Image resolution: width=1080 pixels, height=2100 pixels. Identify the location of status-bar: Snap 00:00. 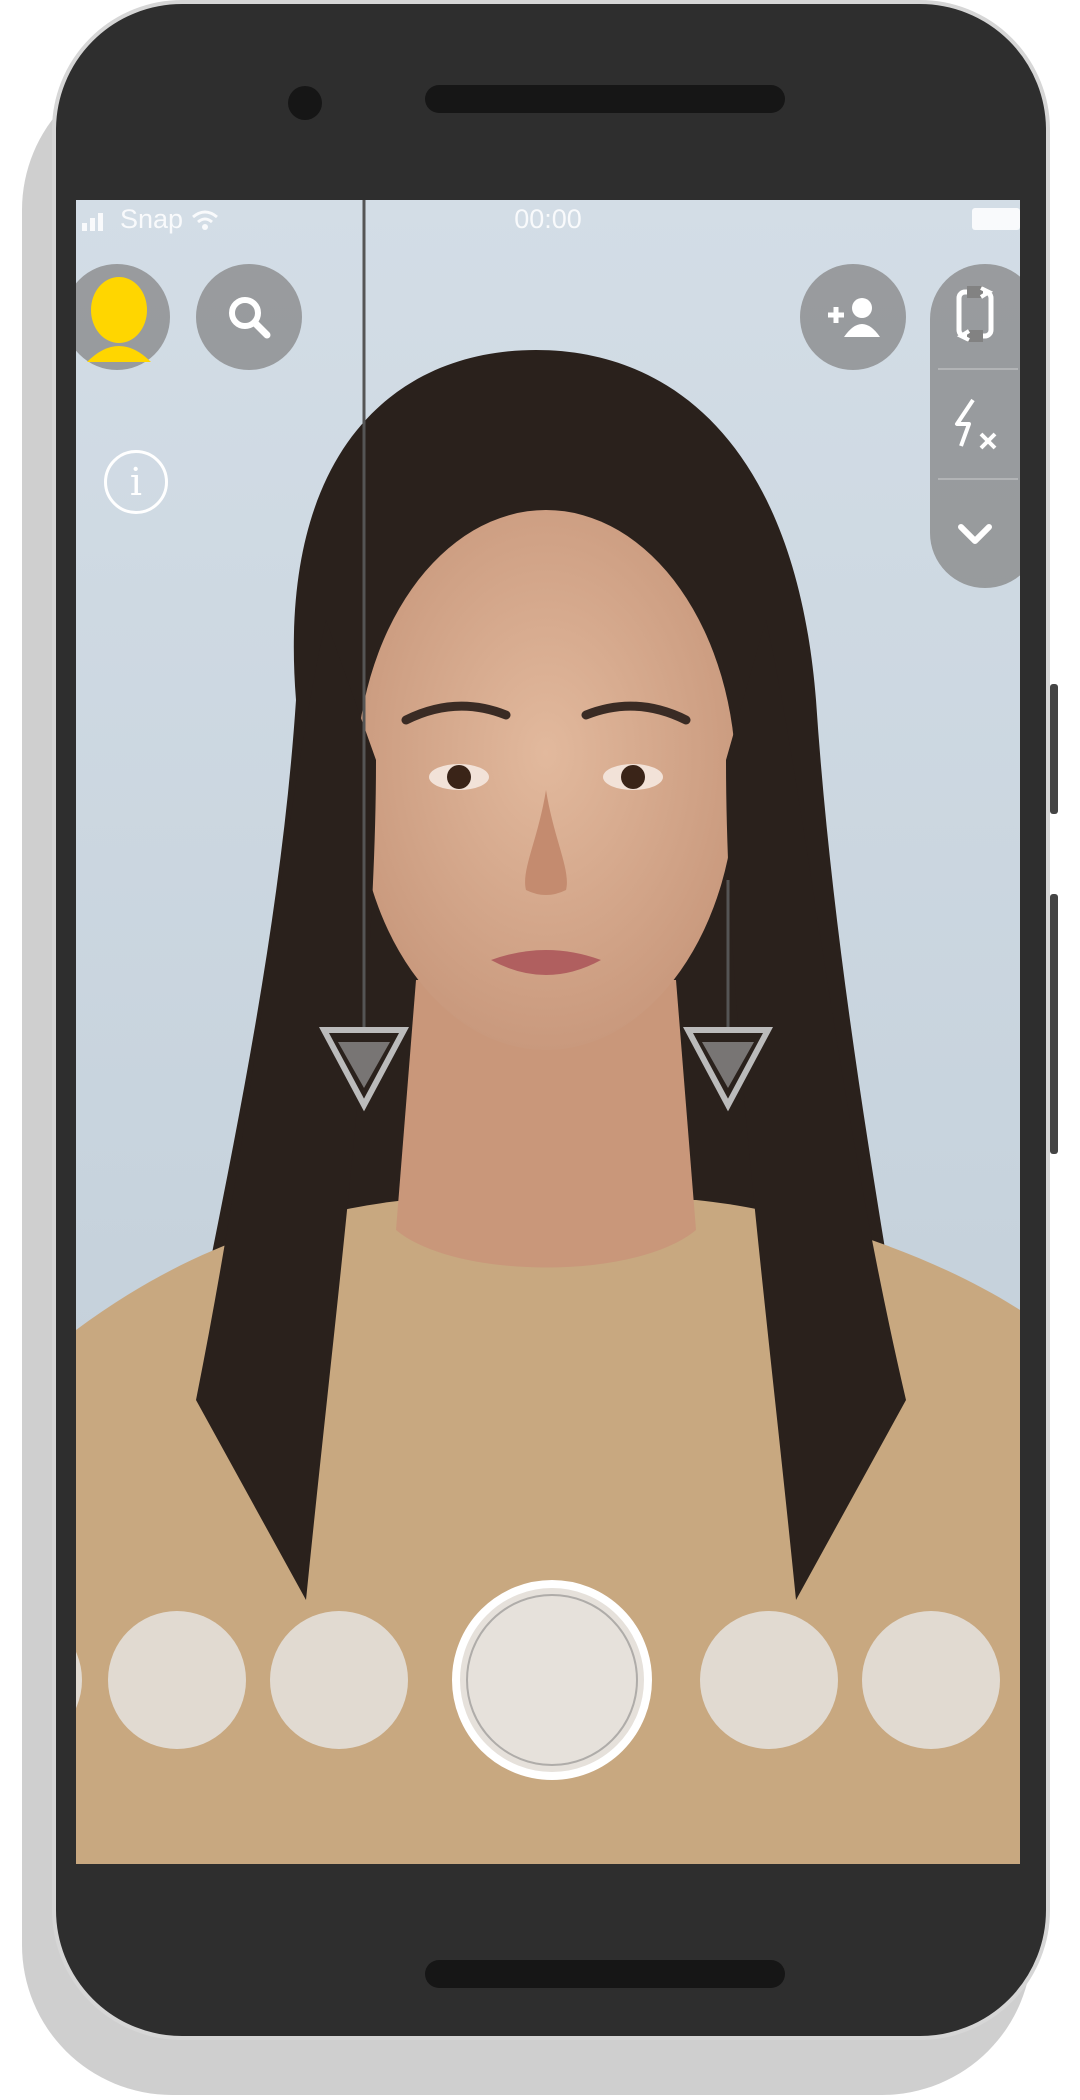
(548, 220).